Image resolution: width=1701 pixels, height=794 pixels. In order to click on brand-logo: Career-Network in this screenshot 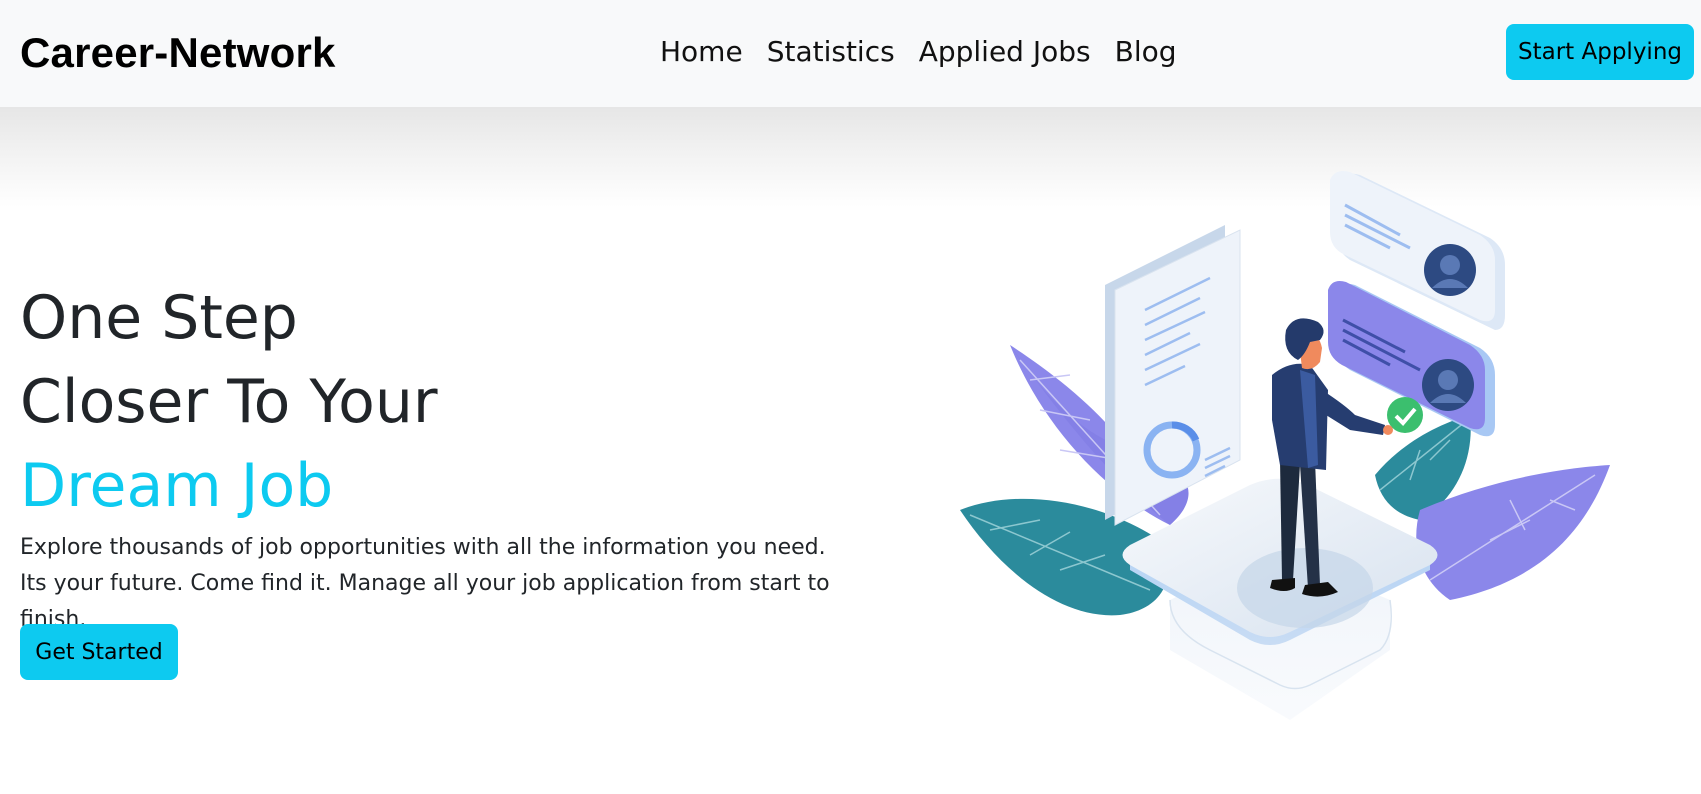, I will do `click(178, 53)`.